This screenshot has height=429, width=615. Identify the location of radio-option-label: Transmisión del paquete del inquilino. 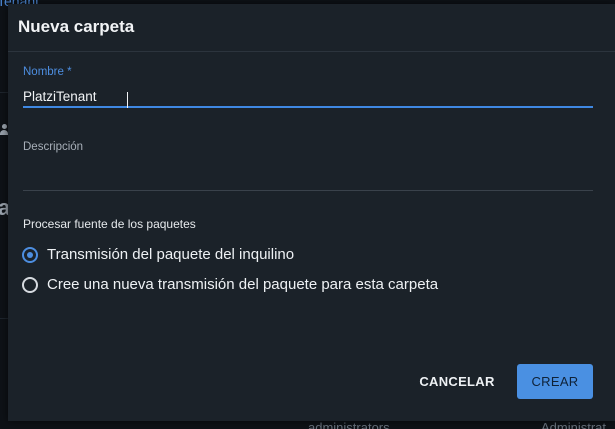
(171, 254).